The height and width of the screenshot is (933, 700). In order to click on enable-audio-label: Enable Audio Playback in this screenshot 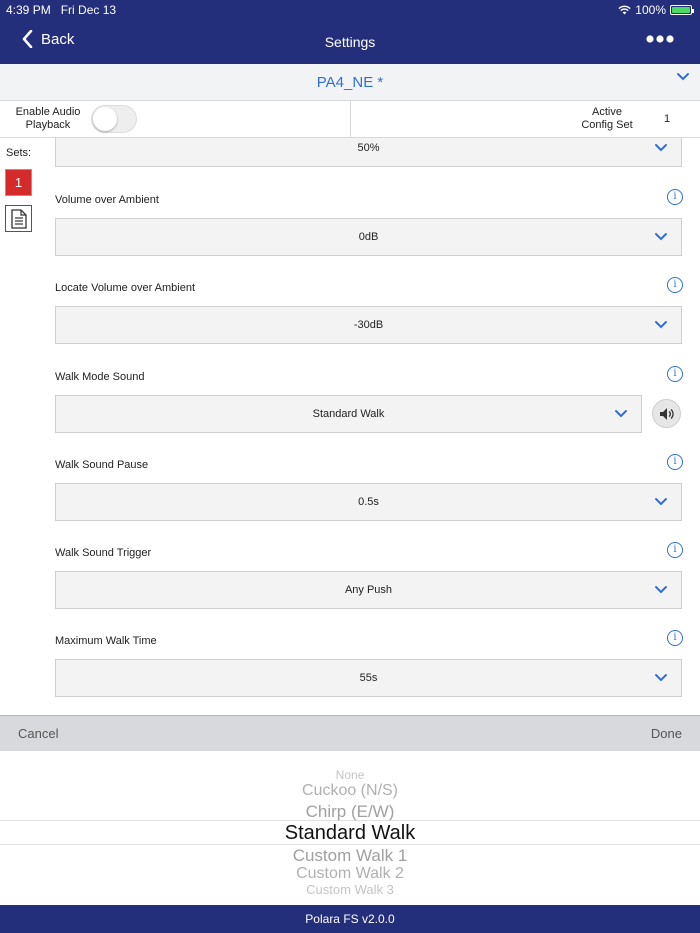, I will do `click(48, 119)`.